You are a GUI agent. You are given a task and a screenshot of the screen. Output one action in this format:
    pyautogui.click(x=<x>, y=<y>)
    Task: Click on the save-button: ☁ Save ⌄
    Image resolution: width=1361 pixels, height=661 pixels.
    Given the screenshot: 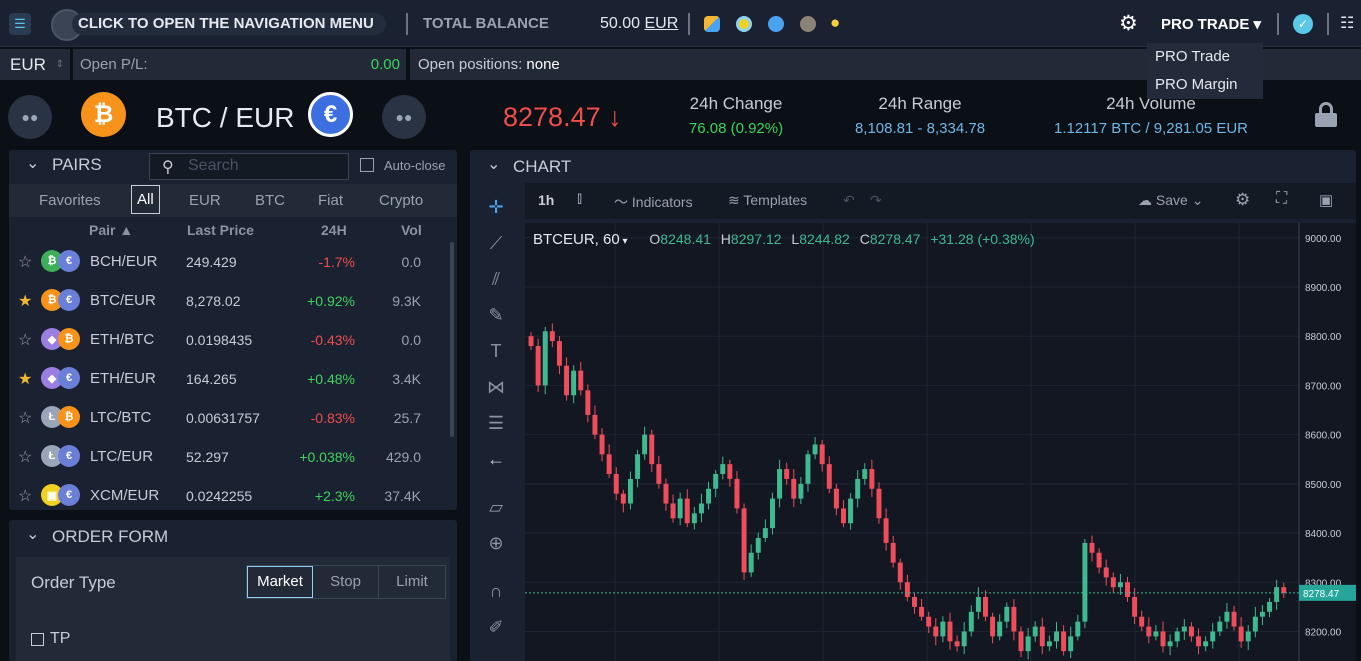 What is the action you would take?
    pyautogui.click(x=1170, y=200)
    